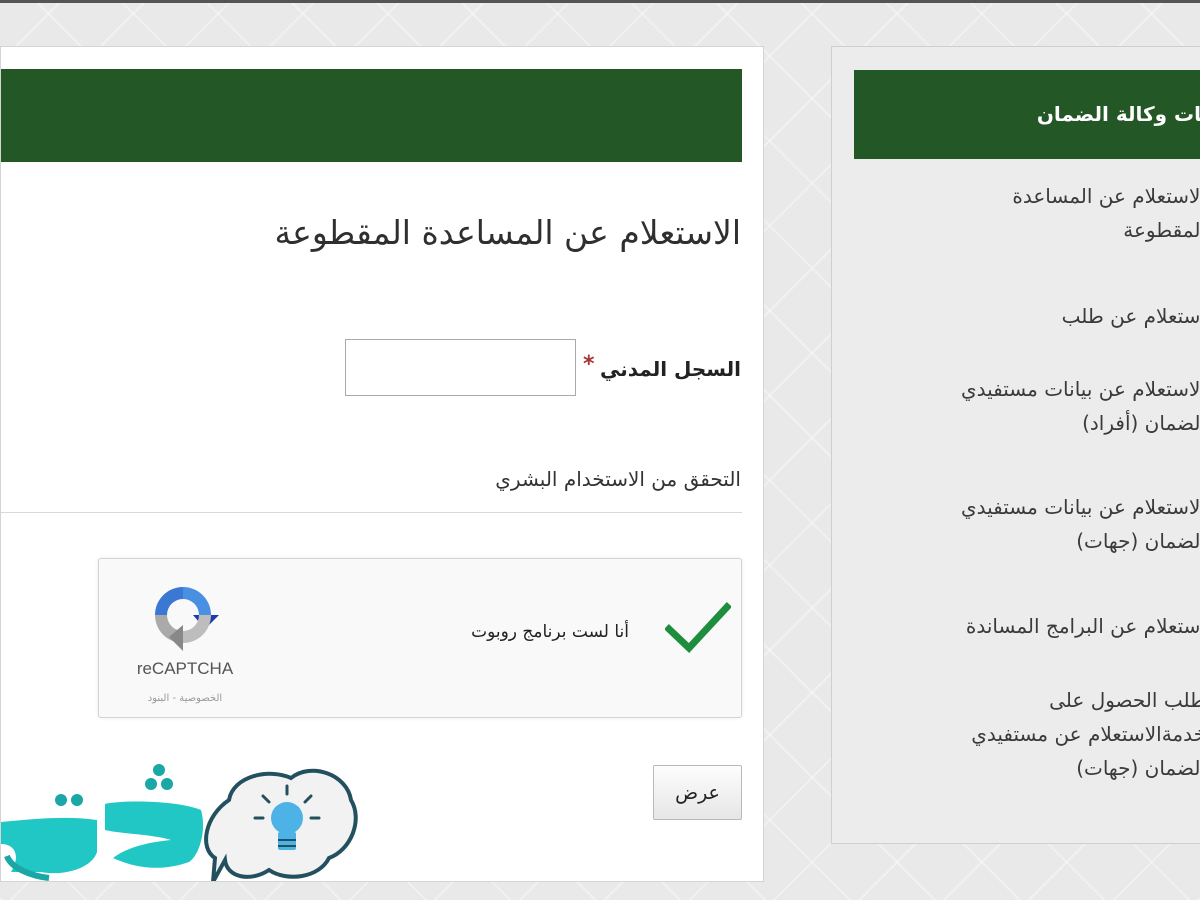 This screenshot has height=900, width=1200. Describe the element at coordinates (185, 698) in the screenshot. I see `recaptcha-privacy-terms-links: الخصوصية - البنود` at that location.